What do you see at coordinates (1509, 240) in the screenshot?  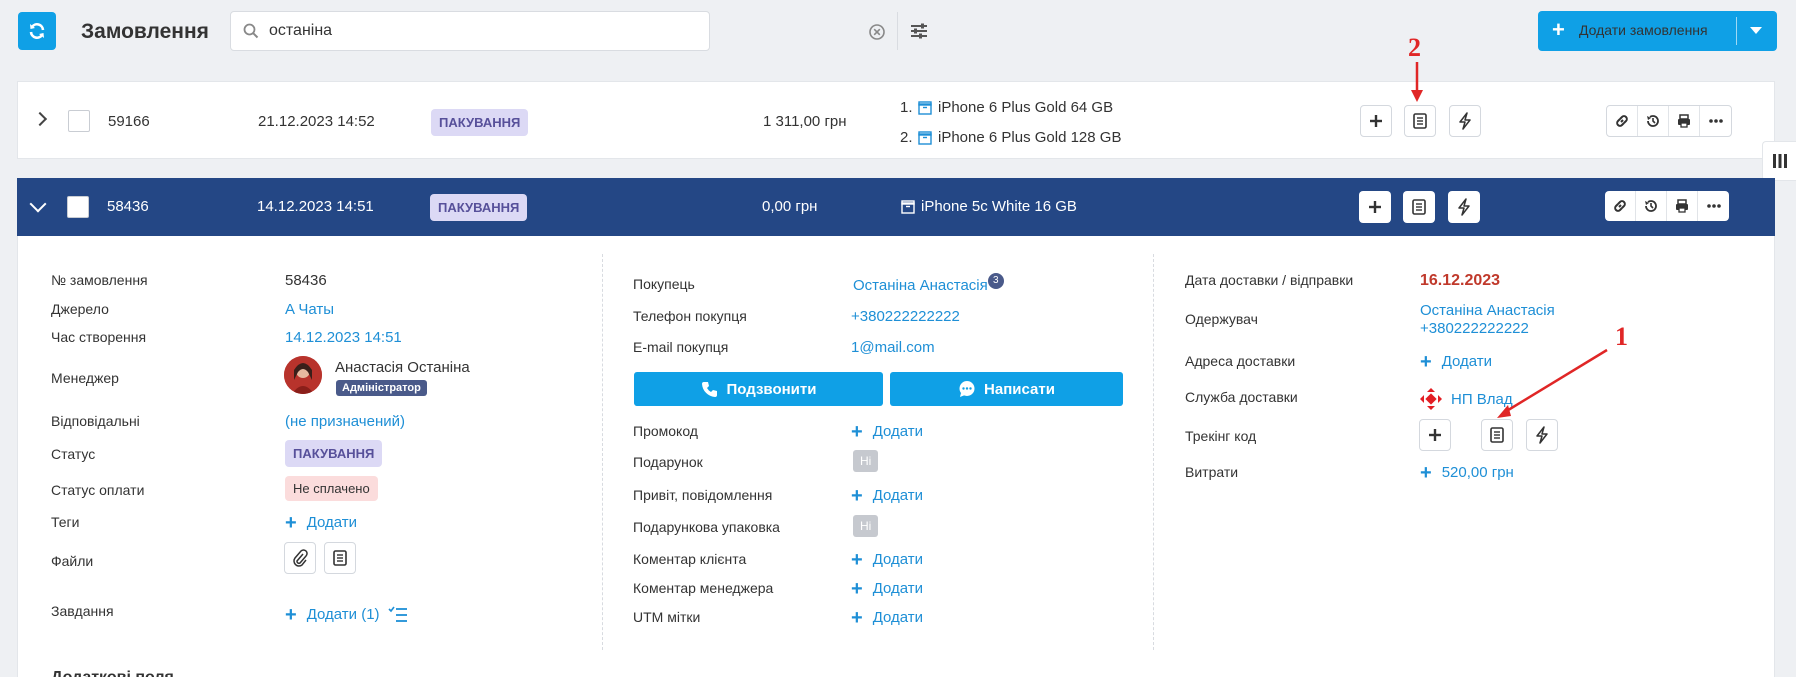 I see `annotation-arrows` at bounding box center [1509, 240].